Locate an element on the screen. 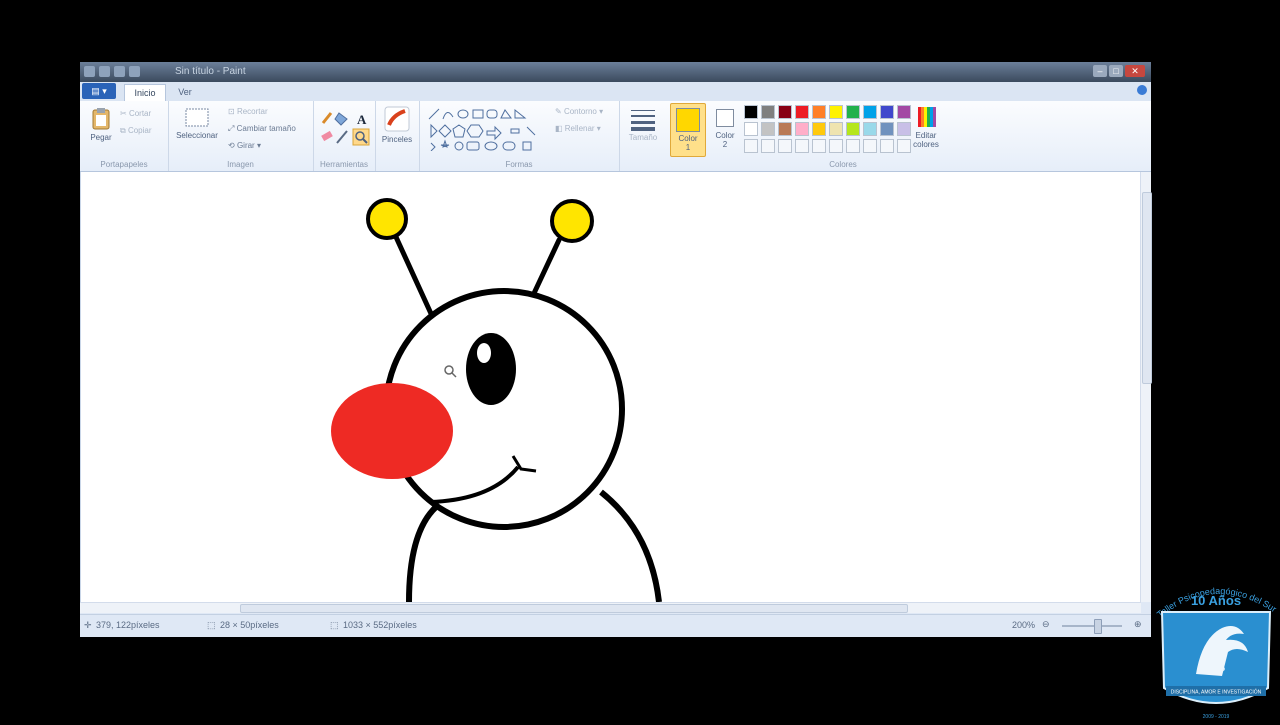 This screenshot has width=1280, height=725. paste-button: Pegar is located at coordinates (101, 124).